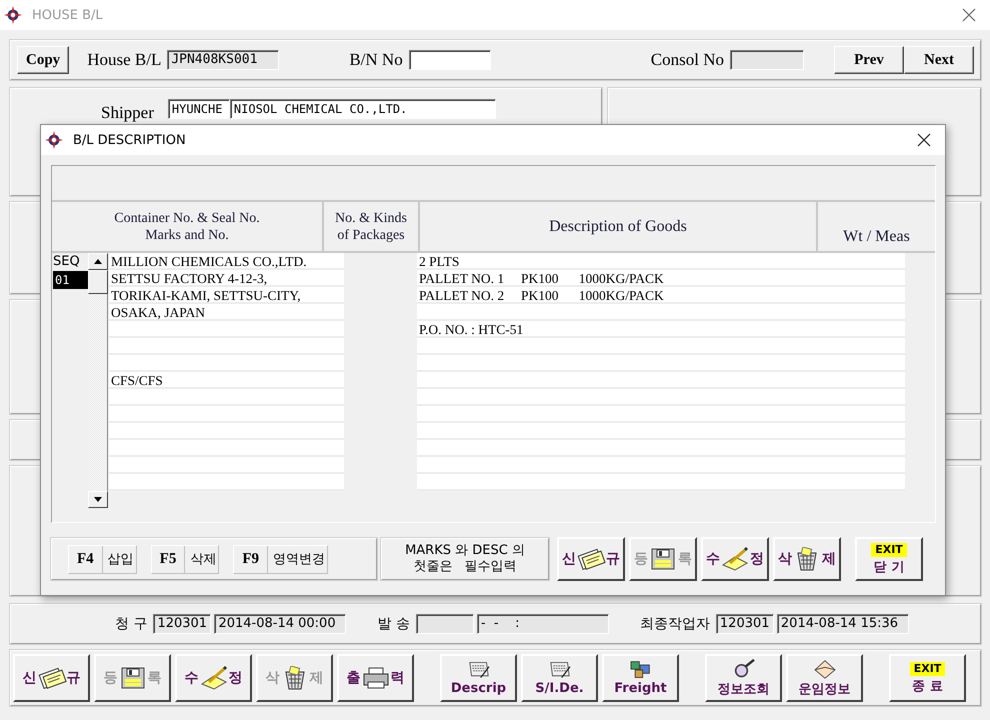 This screenshot has height=720, width=990. Describe the element at coordinates (130, 140) in the screenshot. I see `dialog-title: B/L DESCRIPTION` at that location.